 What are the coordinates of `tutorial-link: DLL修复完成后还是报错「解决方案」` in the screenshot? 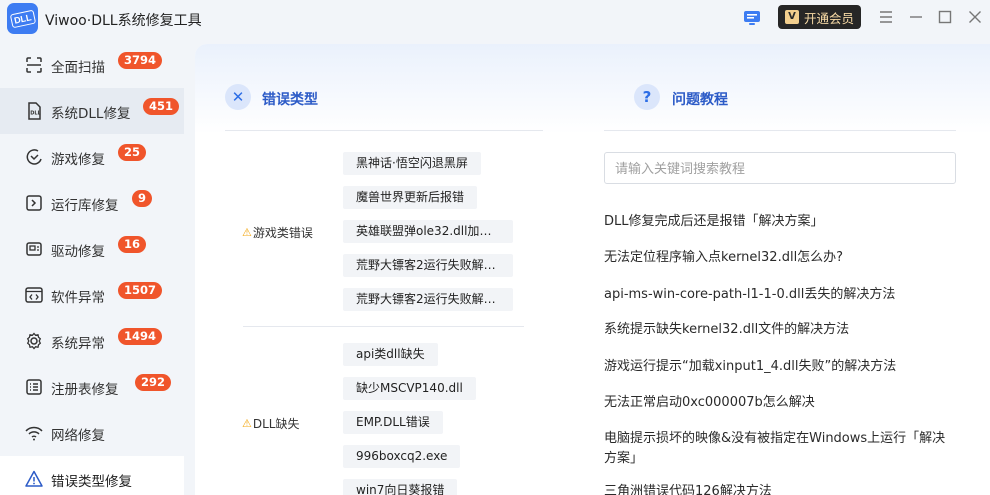 It's located at (776, 222).